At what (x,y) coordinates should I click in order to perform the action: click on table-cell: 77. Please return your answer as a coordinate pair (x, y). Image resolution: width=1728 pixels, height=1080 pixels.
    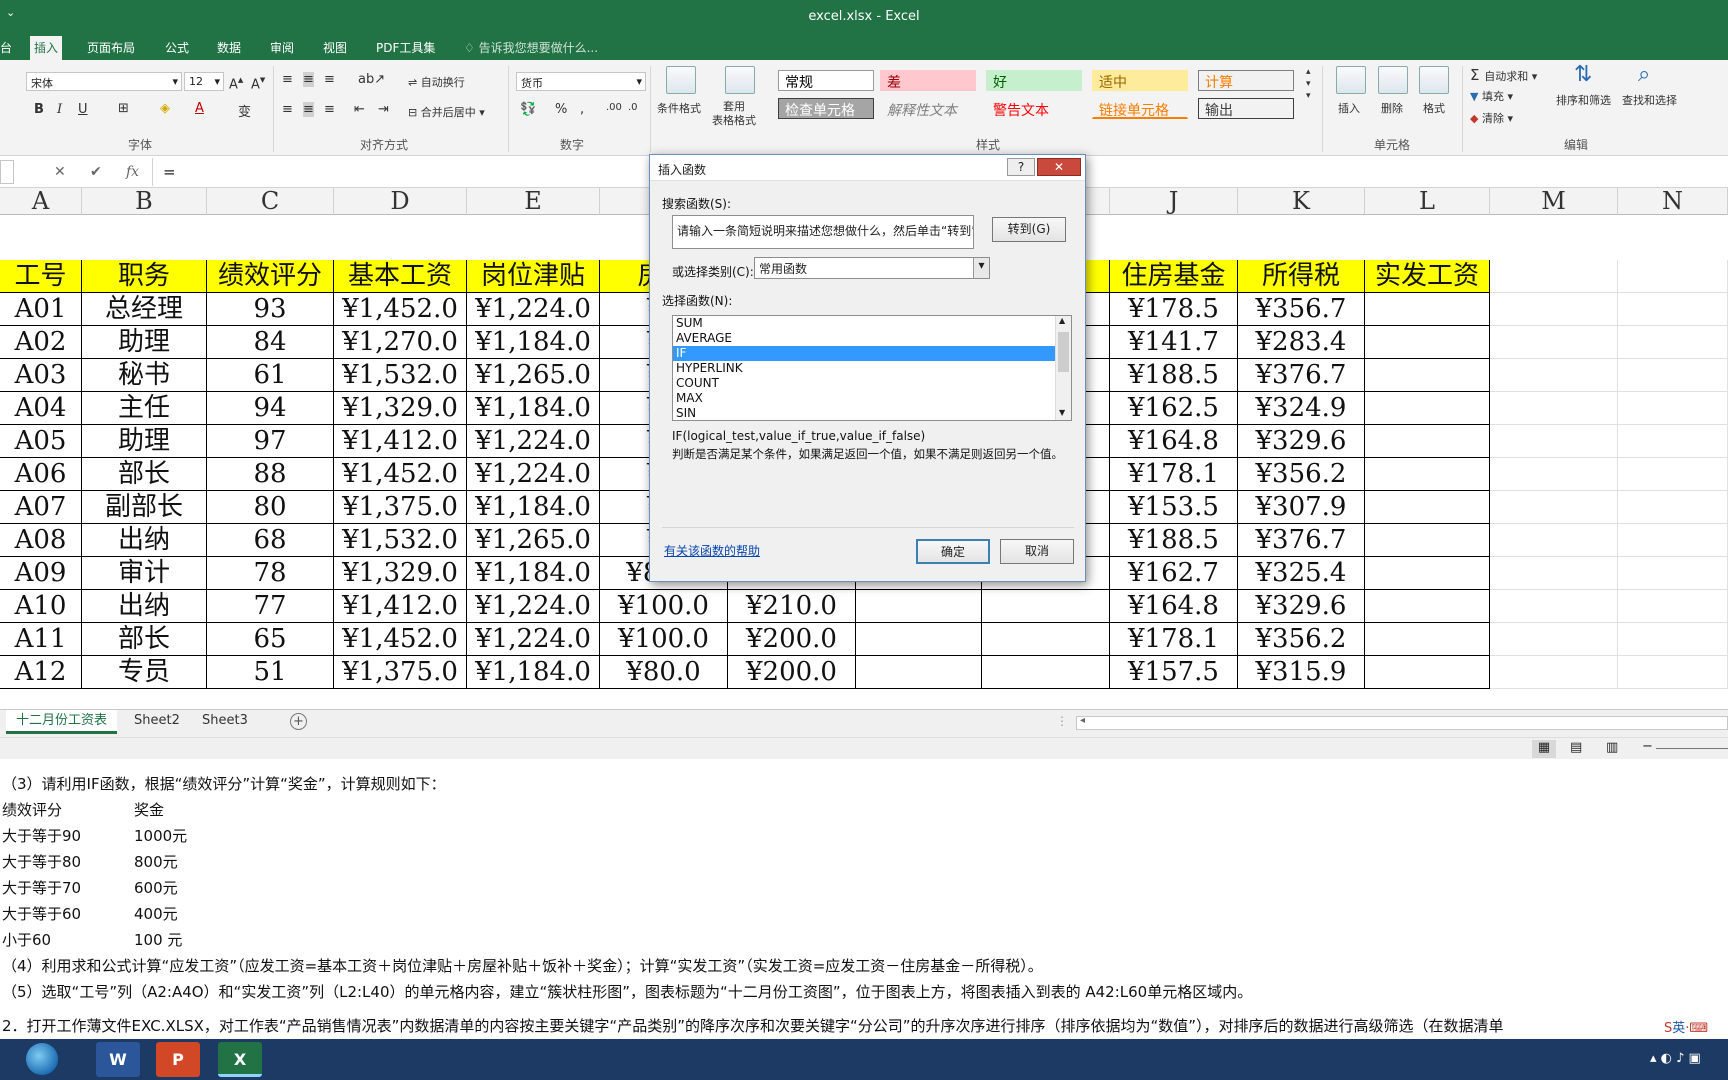
    Looking at the image, I should click on (270, 606).